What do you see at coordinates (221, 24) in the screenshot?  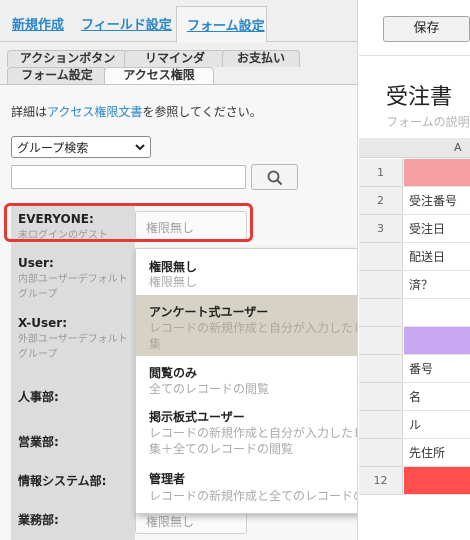 I see `tab-form-settings: フォーム設定` at bounding box center [221, 24].